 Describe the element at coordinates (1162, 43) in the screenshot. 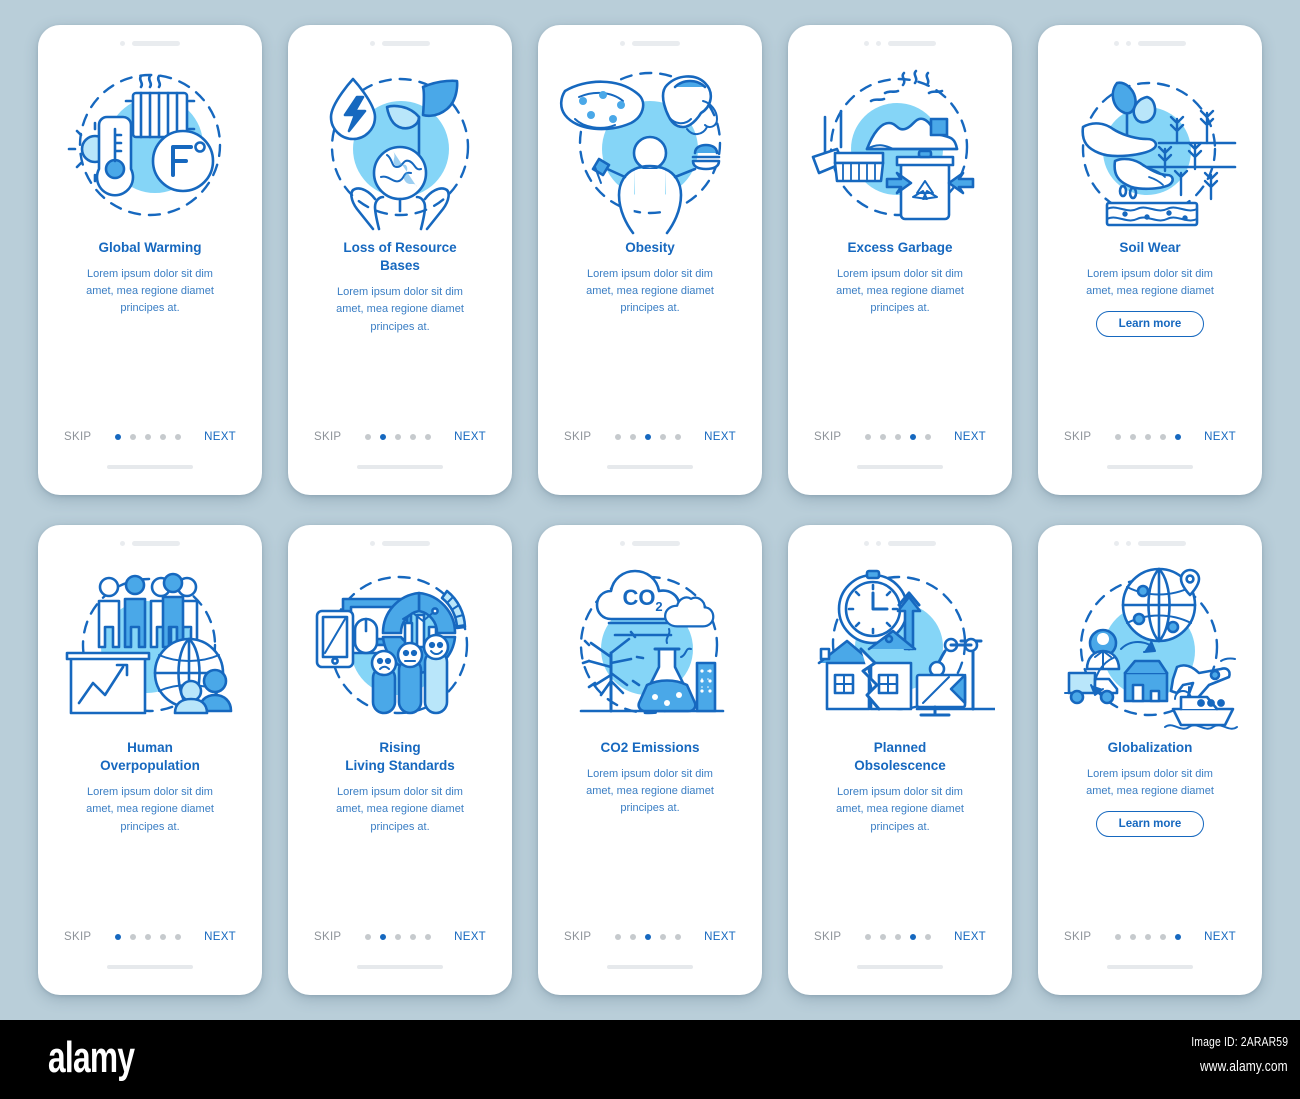

I see `speaker-grill-icon` at that location.